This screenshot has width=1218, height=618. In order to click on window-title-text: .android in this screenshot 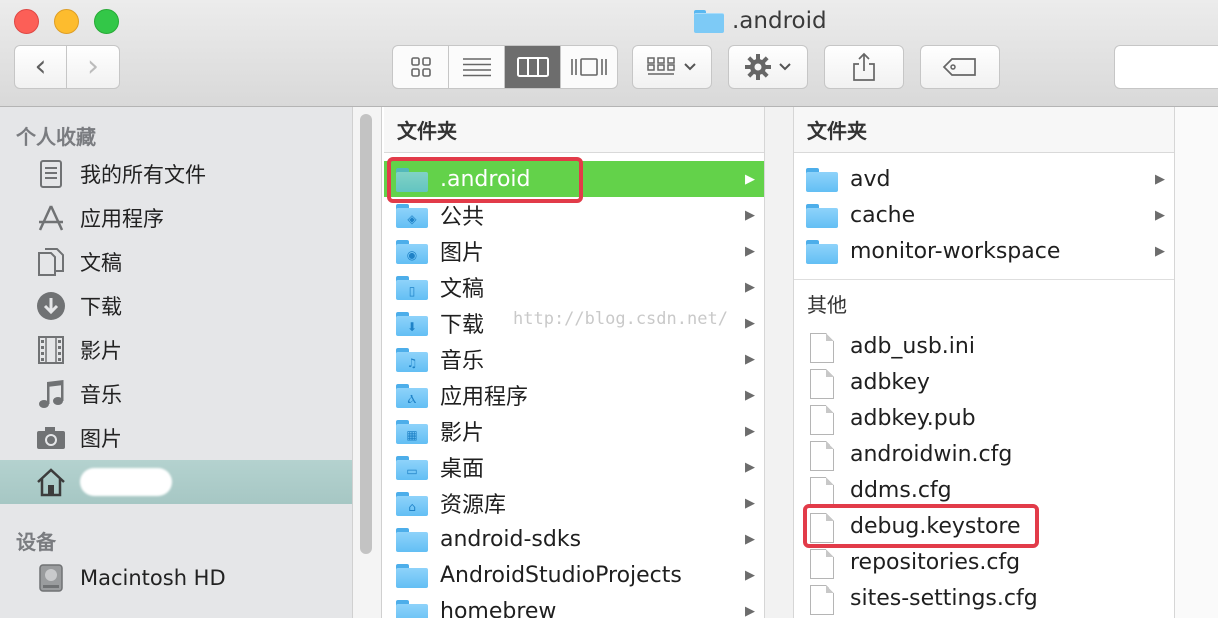, I will do `click(779, 21)`.